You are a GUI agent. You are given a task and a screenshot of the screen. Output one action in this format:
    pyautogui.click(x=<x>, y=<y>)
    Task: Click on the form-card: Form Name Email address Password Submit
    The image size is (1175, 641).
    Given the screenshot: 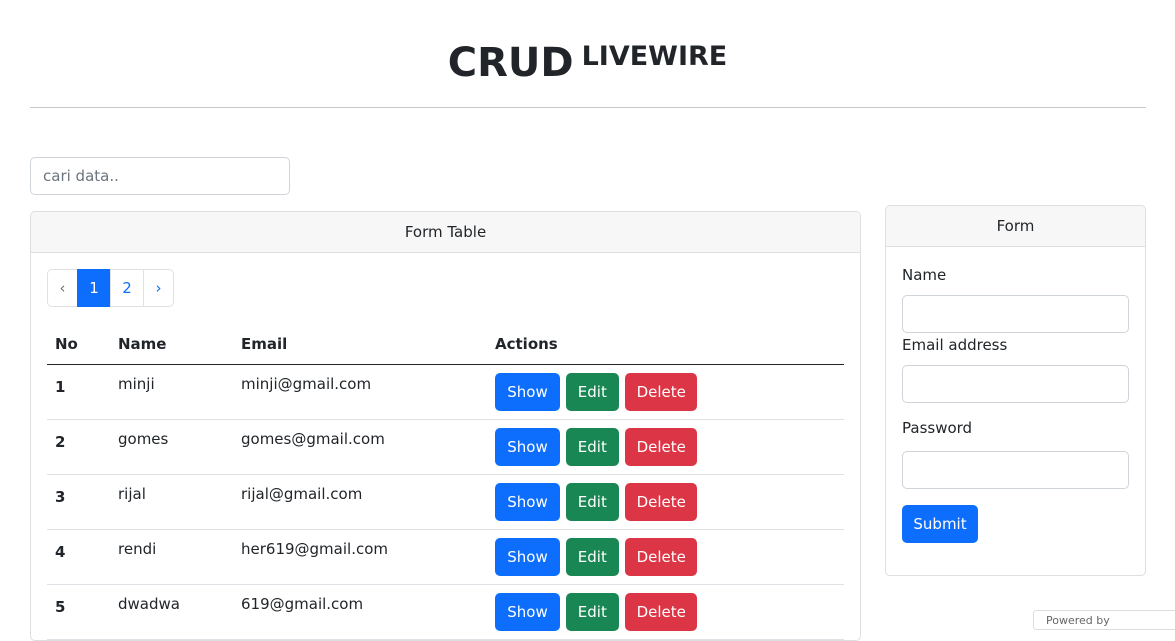 What is the action you would take?
    pyautogui.click(x=1015, y=390)
    